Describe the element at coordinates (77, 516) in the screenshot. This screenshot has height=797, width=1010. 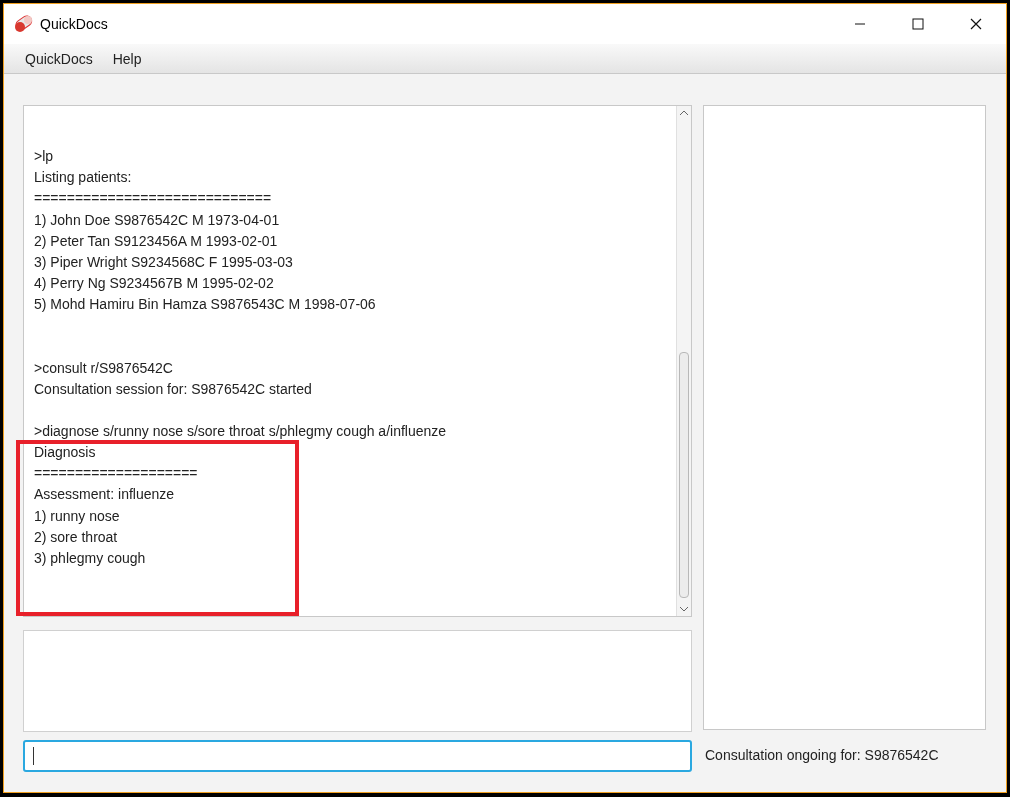
I see `output-line: 1) runny nose` at that location.